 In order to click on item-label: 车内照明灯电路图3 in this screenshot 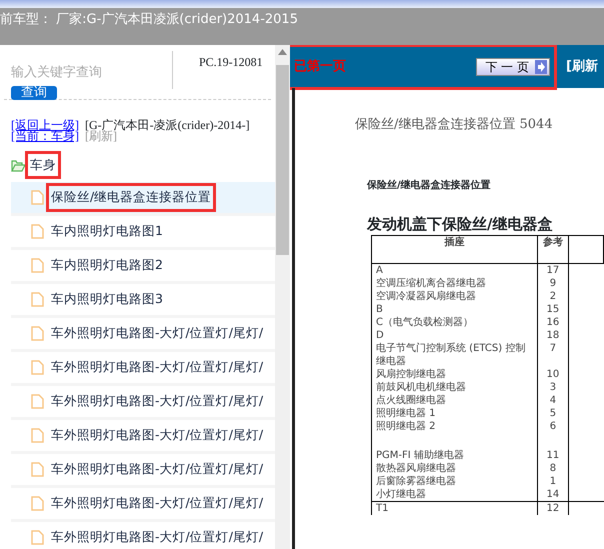, I will do `click(107, 299)`.